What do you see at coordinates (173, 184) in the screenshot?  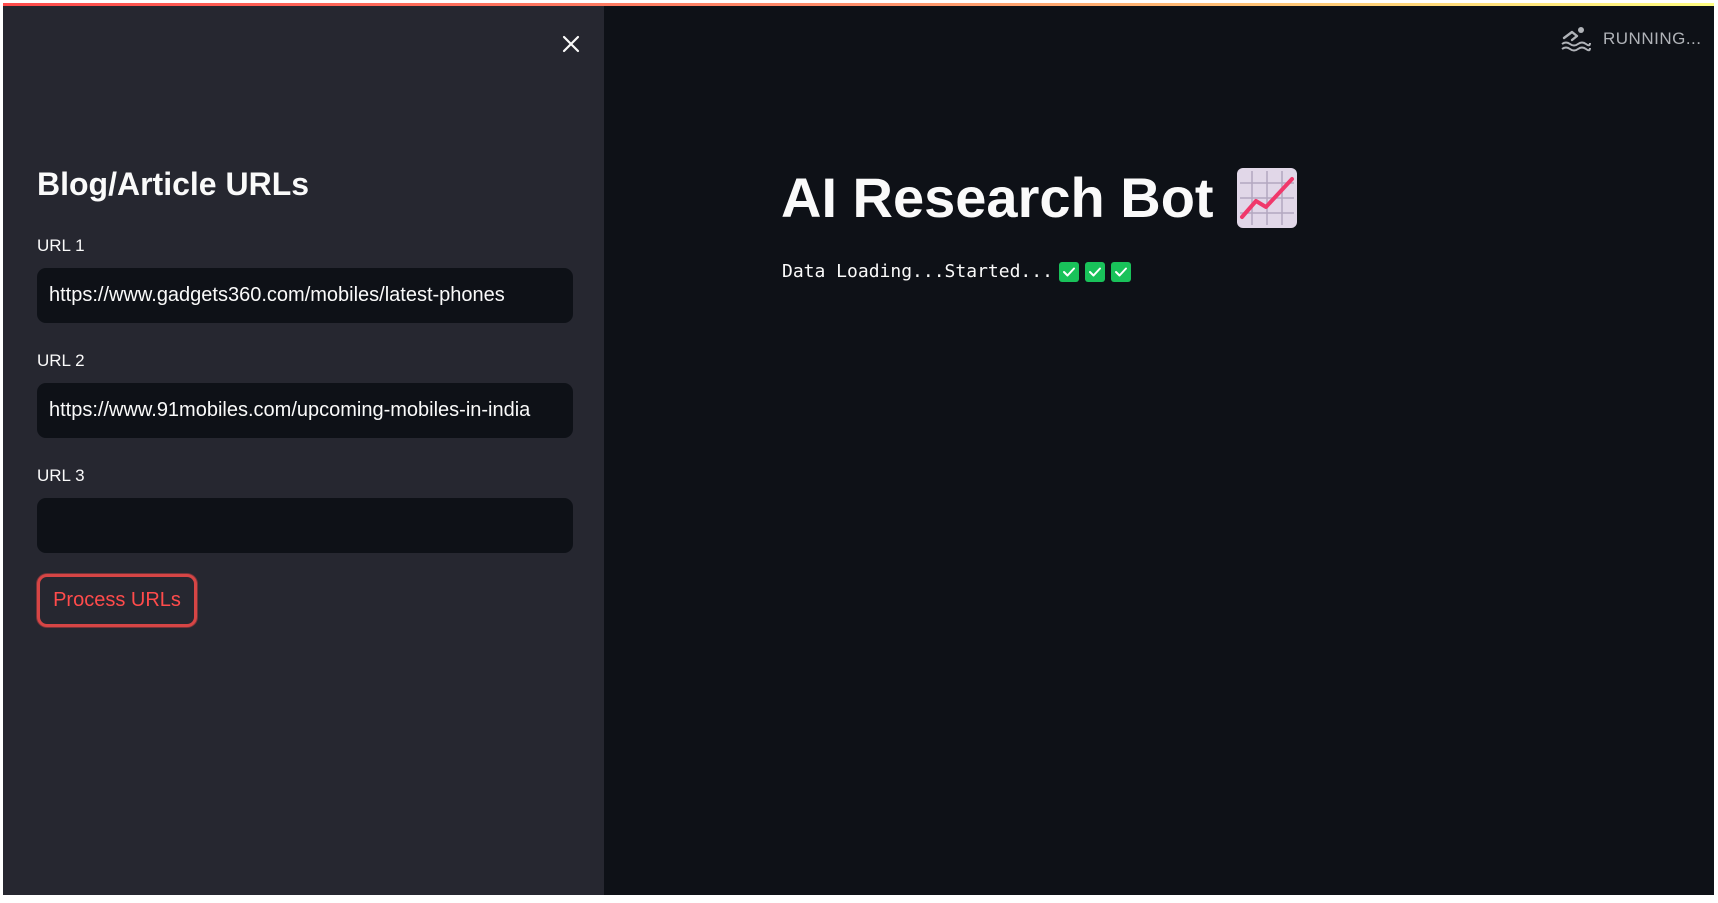 I see `sidebar-title: Blog/Article URLs` at bounding box center [173, 184].